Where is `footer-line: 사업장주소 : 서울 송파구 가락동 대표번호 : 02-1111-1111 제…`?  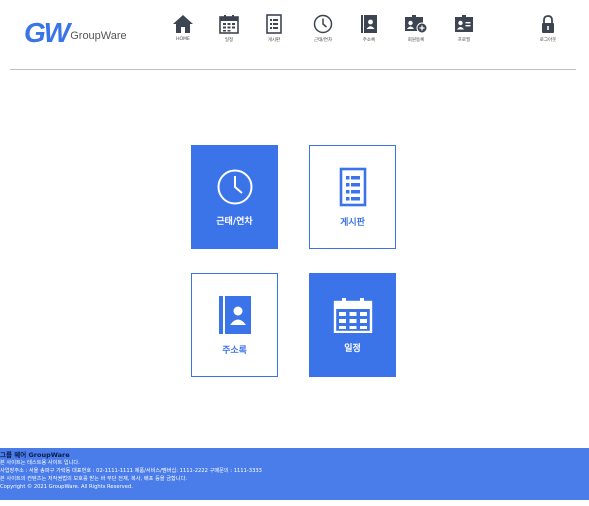
footer-line: 사업장주소 : 서울 송파구 가락동 대표번호 : 02-1111-1111 제… is located at coordinates (131, 471).